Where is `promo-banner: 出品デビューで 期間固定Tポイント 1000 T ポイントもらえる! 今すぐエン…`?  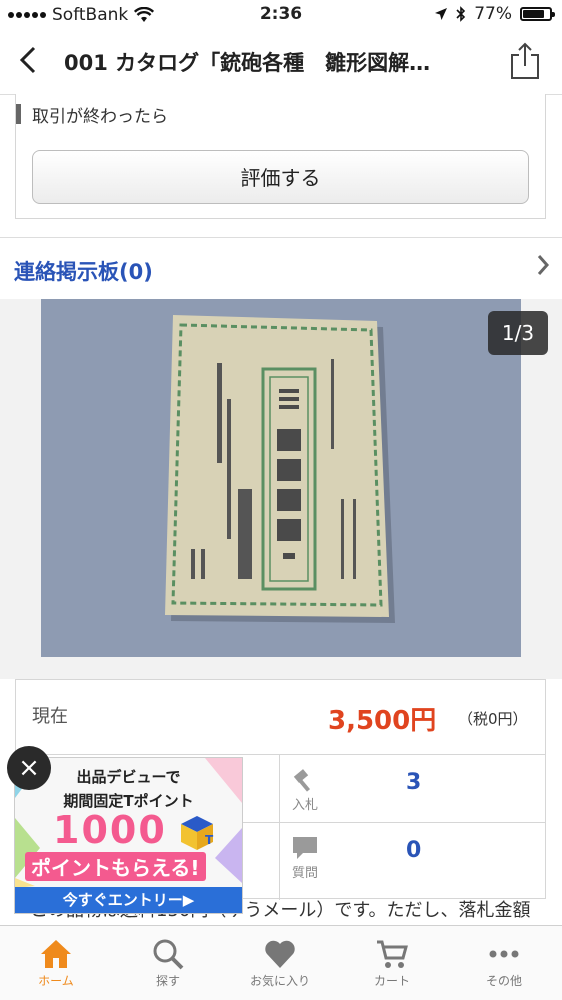 promo-banner: 出品デビューで 期間固定Tポイント 1000 T ポイントもらえる! 今すぐエン… is located at coordinates (128, 835).